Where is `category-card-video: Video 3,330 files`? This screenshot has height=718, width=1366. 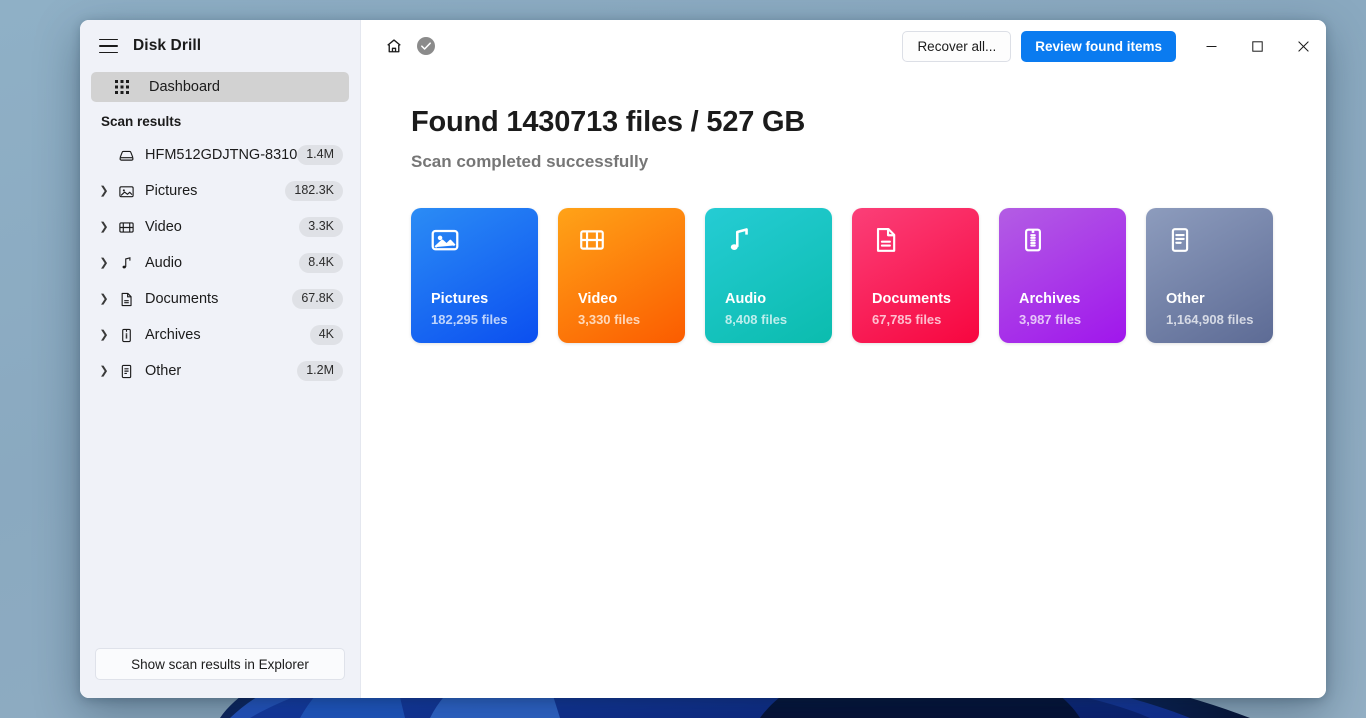 category-card-video: Video 3,330 files is located at coordinates (621, 275).